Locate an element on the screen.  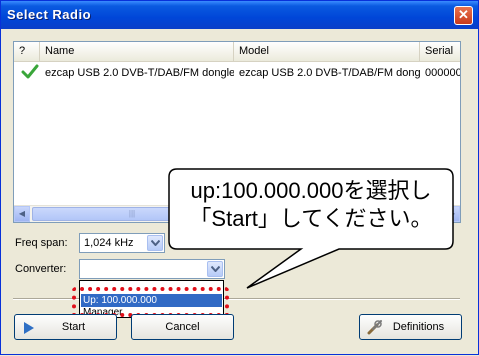
wrench-screwdriver-icon is located at coordinates (374, 327).